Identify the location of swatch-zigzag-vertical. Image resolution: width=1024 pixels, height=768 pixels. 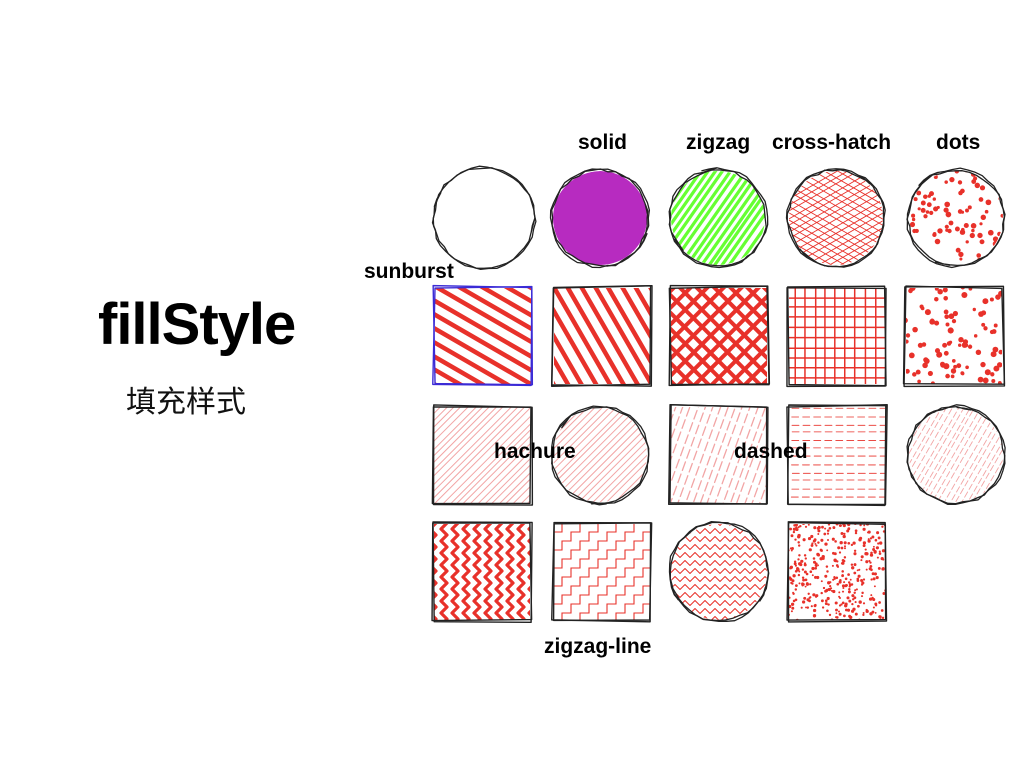
(482, 572).